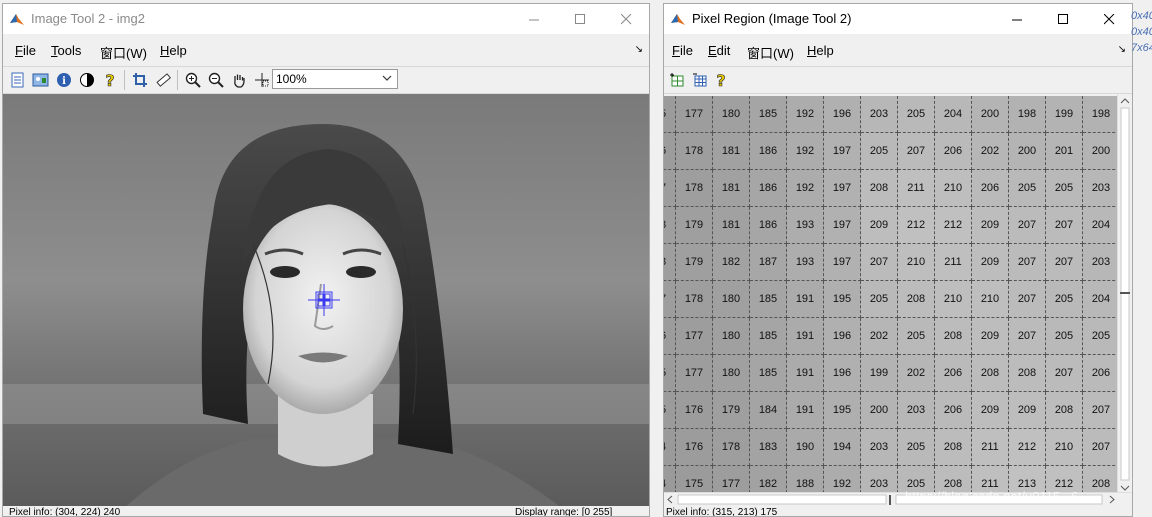  What do you see at coordinates (335, 79) in the screenshot?
I see `zoom-level-select: 100%` at bounding box center [335, 79].